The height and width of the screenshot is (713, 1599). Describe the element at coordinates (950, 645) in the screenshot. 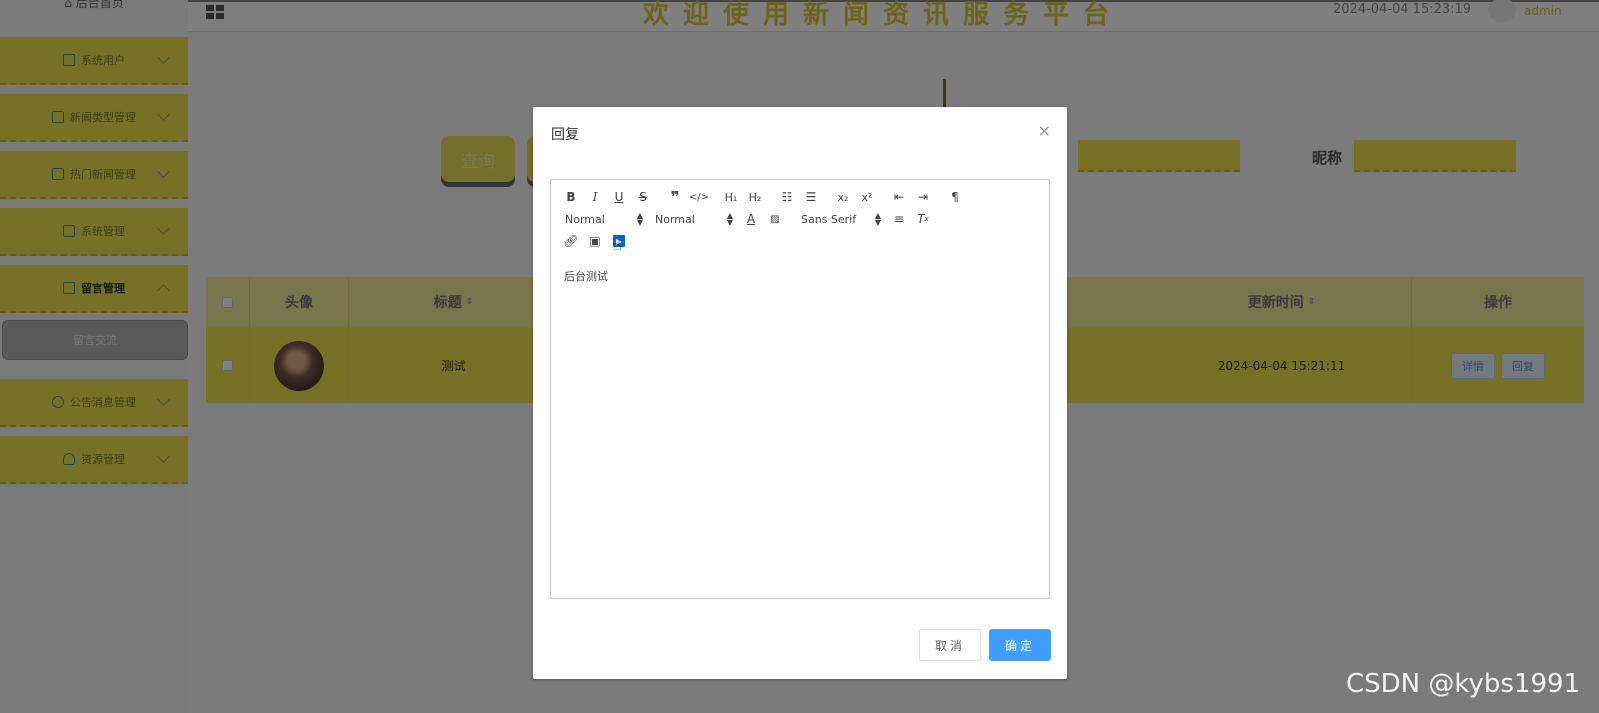

I see `cancel-button: 取消` at that location.